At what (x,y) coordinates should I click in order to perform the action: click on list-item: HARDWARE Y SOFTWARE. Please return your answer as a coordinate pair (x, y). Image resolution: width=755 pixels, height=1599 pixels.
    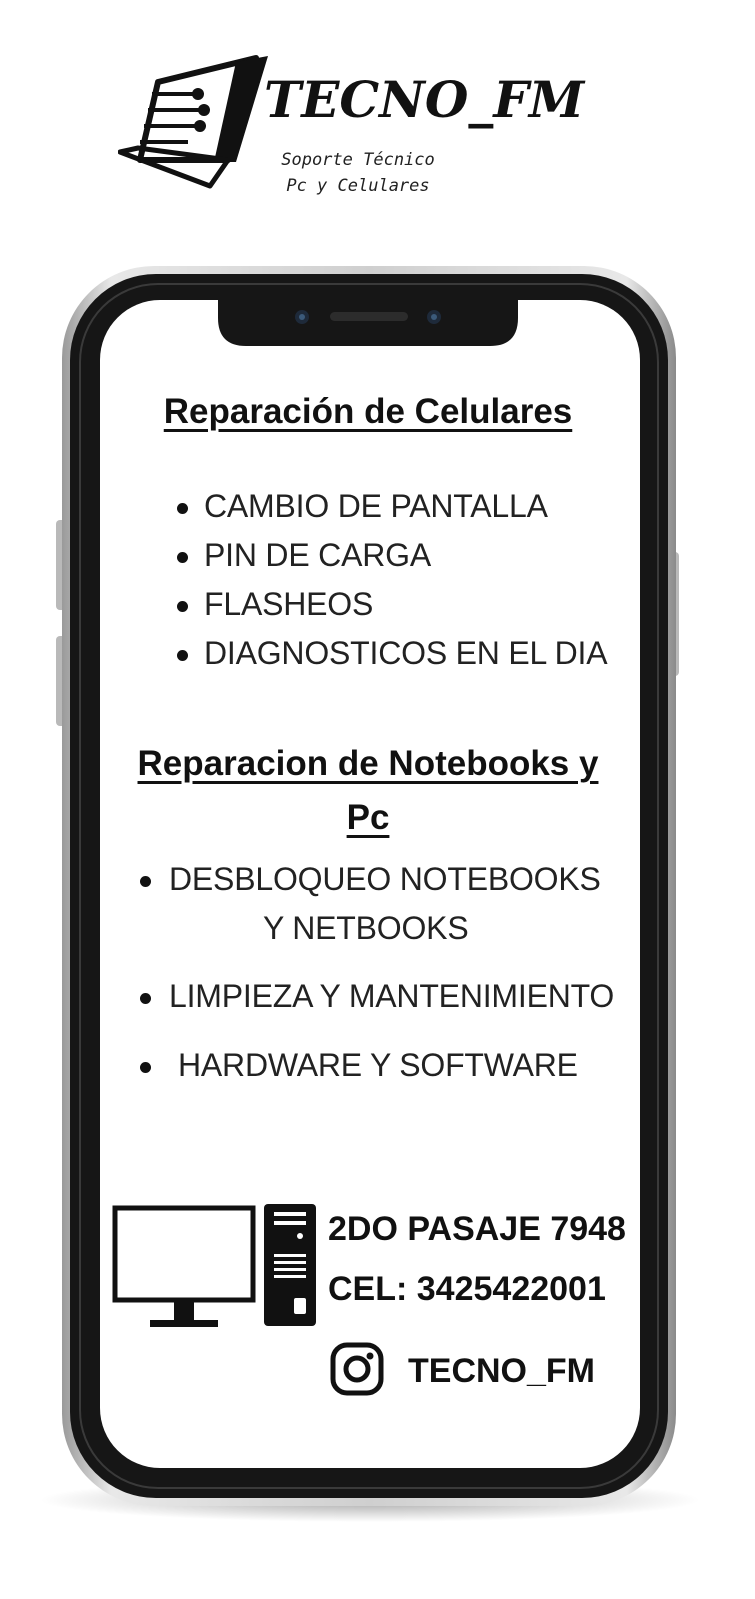
    Looking at the image, I should click on (378, 1065).